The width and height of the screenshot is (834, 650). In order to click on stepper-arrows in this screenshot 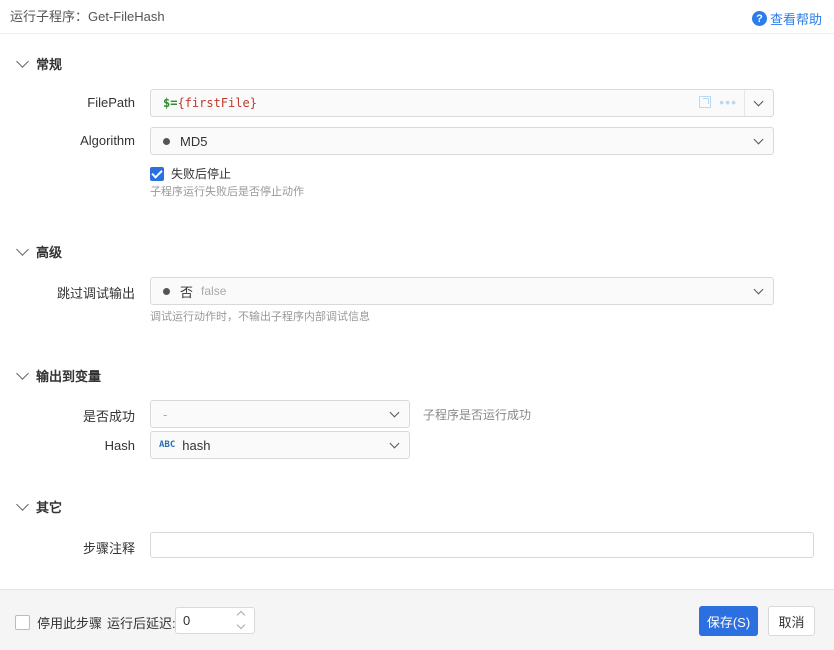, I will do `click(241, 620)`.